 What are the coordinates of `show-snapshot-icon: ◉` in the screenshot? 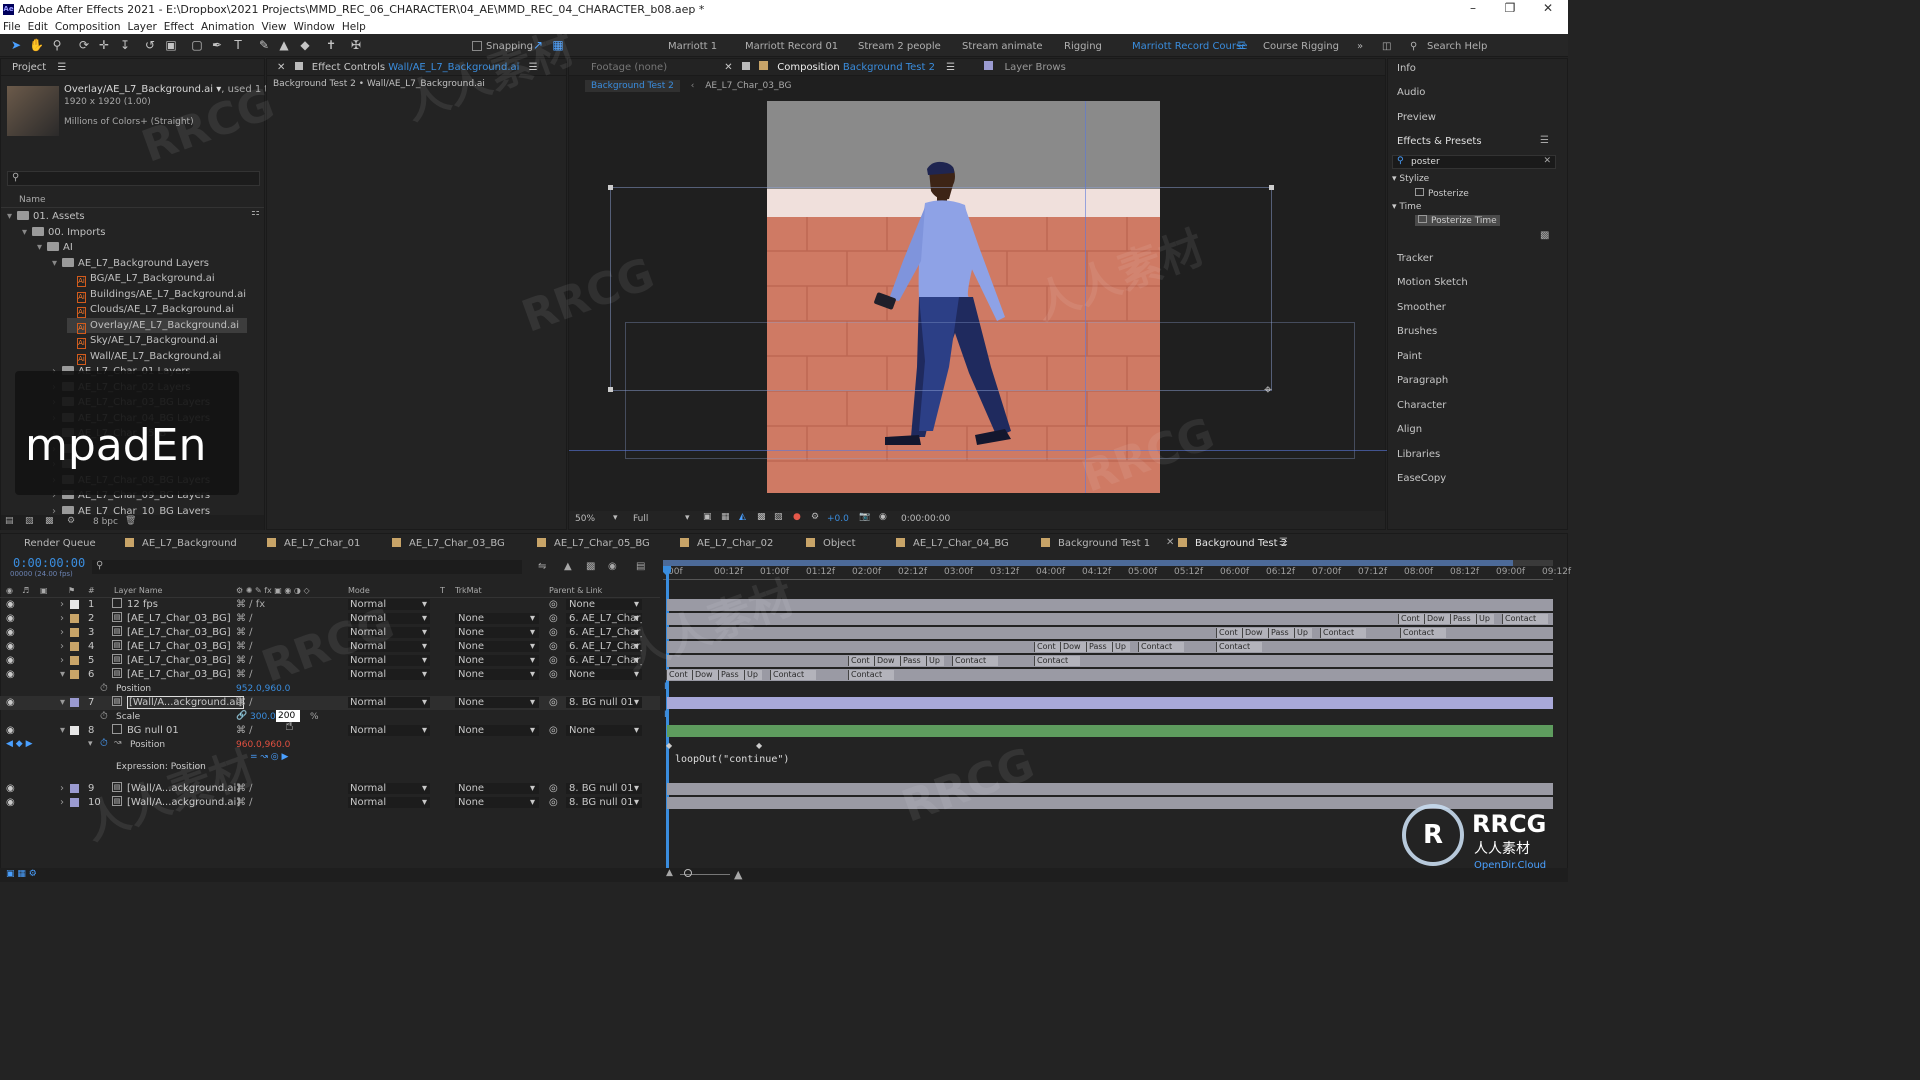 It's located at (883, 517).